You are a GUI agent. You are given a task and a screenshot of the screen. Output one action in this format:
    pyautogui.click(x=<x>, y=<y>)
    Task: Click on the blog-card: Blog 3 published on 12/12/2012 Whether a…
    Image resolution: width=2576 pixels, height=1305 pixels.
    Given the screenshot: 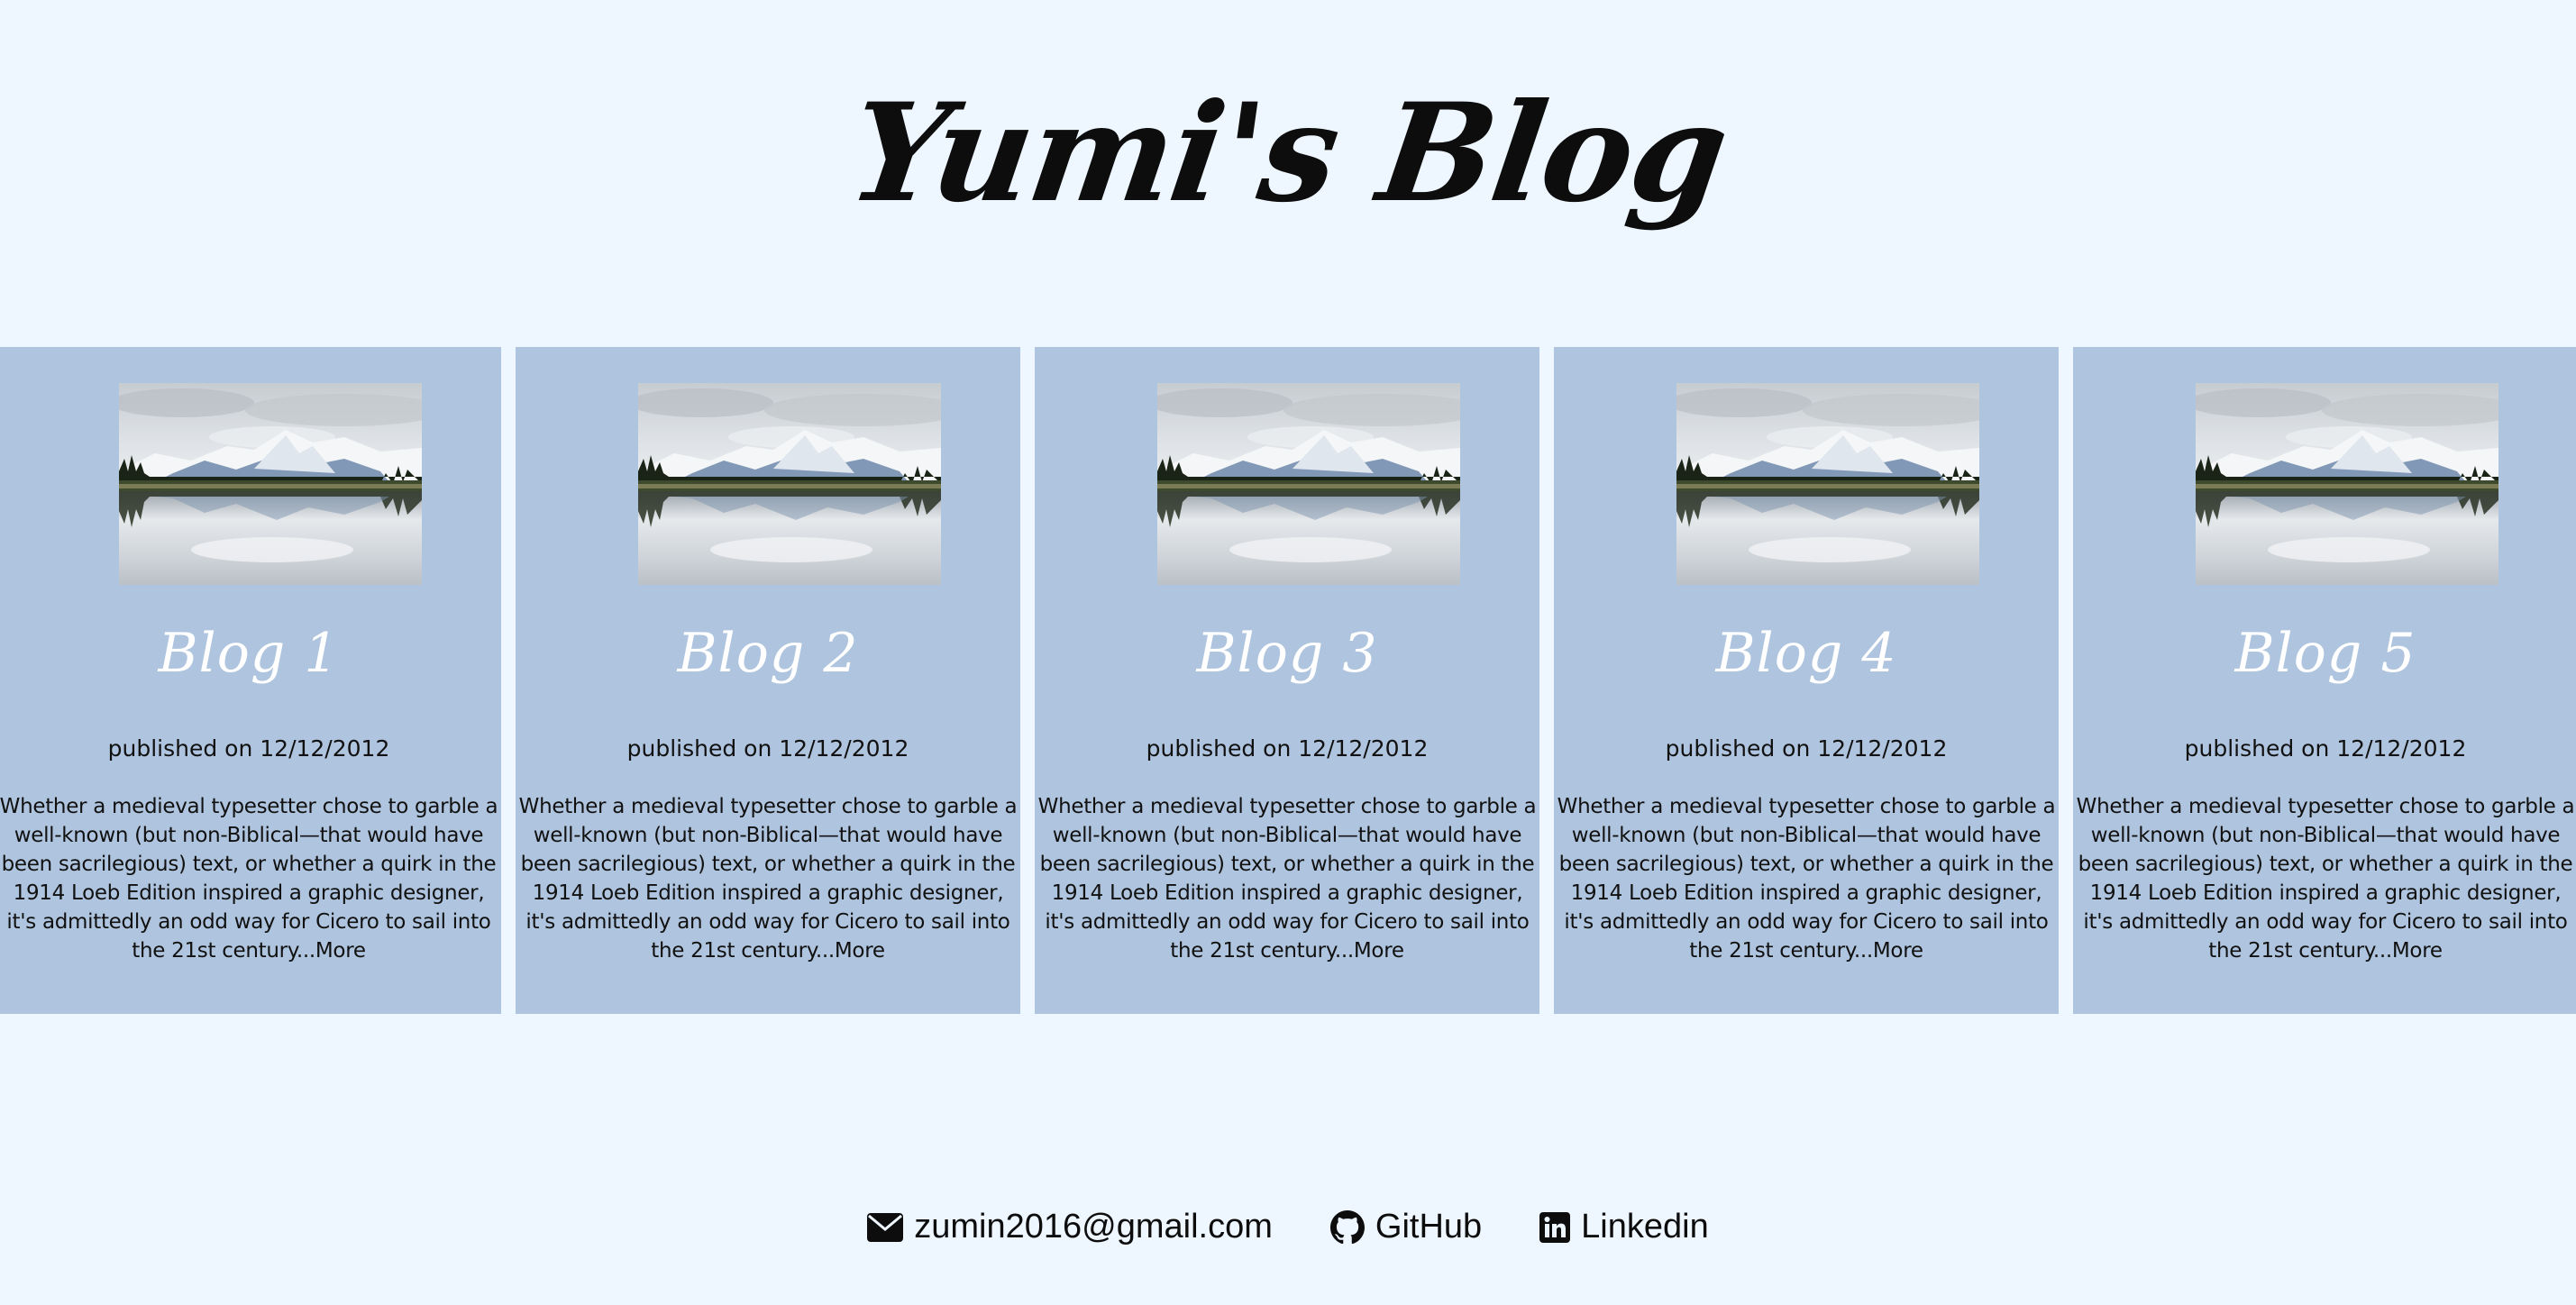 What is the action you would take?
    pyautogui.click(x=1287, y=680)
    